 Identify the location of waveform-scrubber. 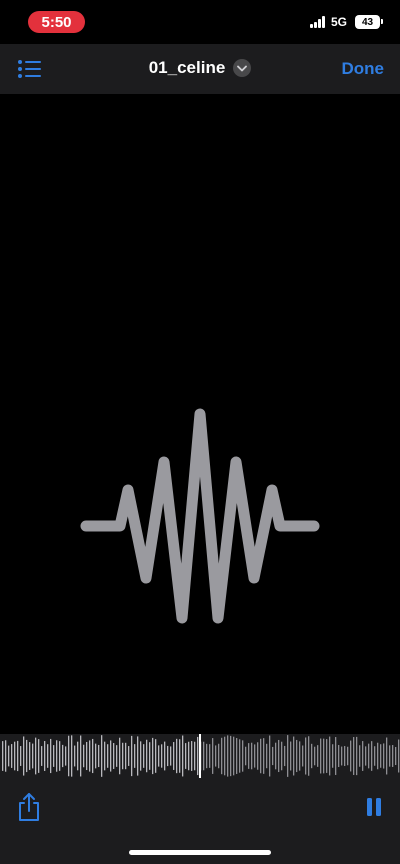
(200, 756).